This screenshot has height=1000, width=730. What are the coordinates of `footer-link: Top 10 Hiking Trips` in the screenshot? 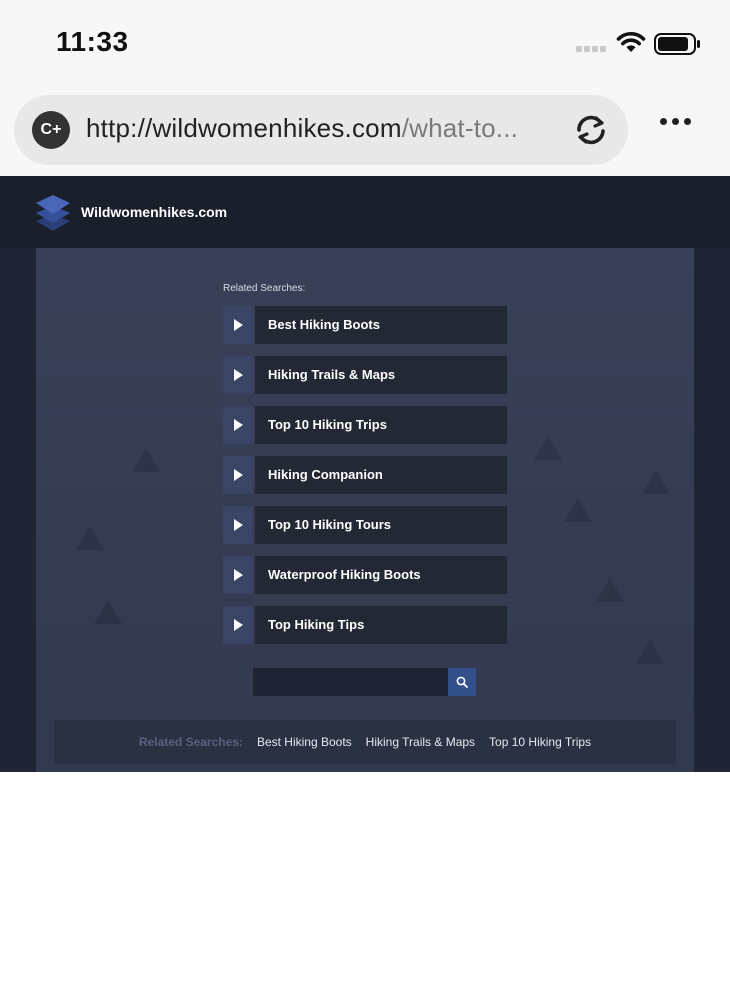 It's located at (540, 742).